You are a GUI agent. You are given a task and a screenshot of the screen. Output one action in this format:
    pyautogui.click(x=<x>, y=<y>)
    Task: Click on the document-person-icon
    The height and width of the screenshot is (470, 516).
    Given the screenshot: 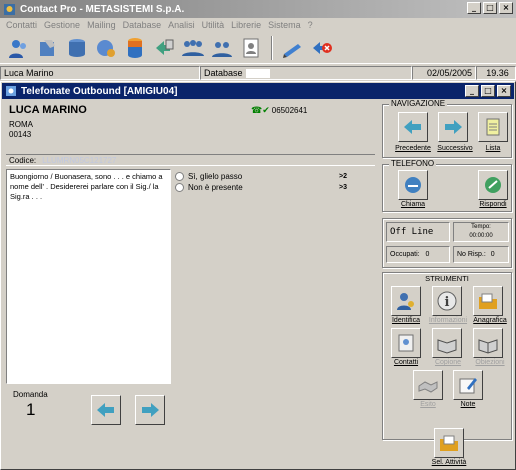 What is the action you would take?
    pyautogui.click(x=251, y=48)
    